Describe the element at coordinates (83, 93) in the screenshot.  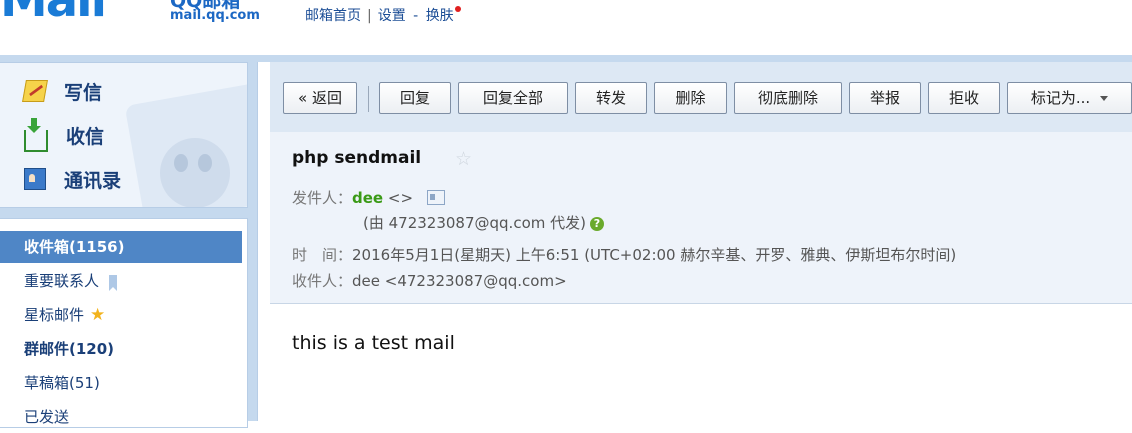
I see `write-label: 写信` at that location.